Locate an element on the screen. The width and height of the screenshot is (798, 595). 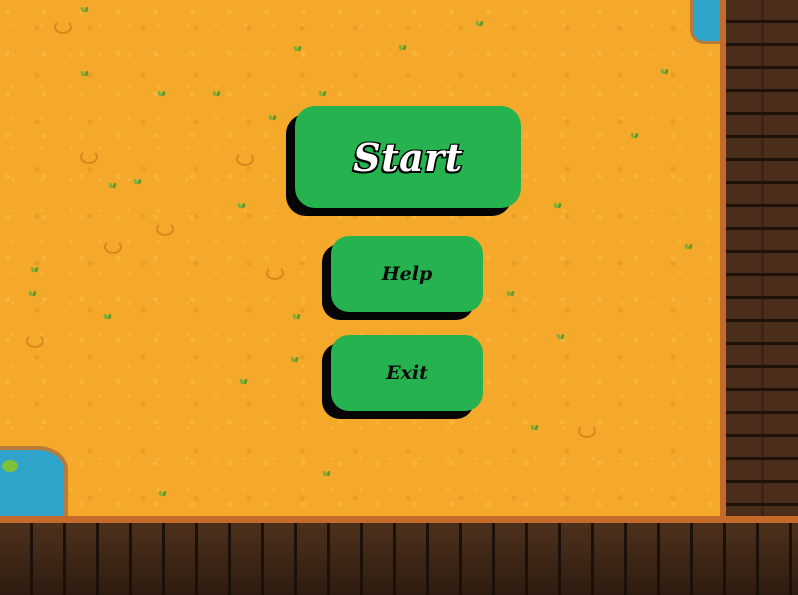
start-button-label: Start is located at coordinates (408, 157).